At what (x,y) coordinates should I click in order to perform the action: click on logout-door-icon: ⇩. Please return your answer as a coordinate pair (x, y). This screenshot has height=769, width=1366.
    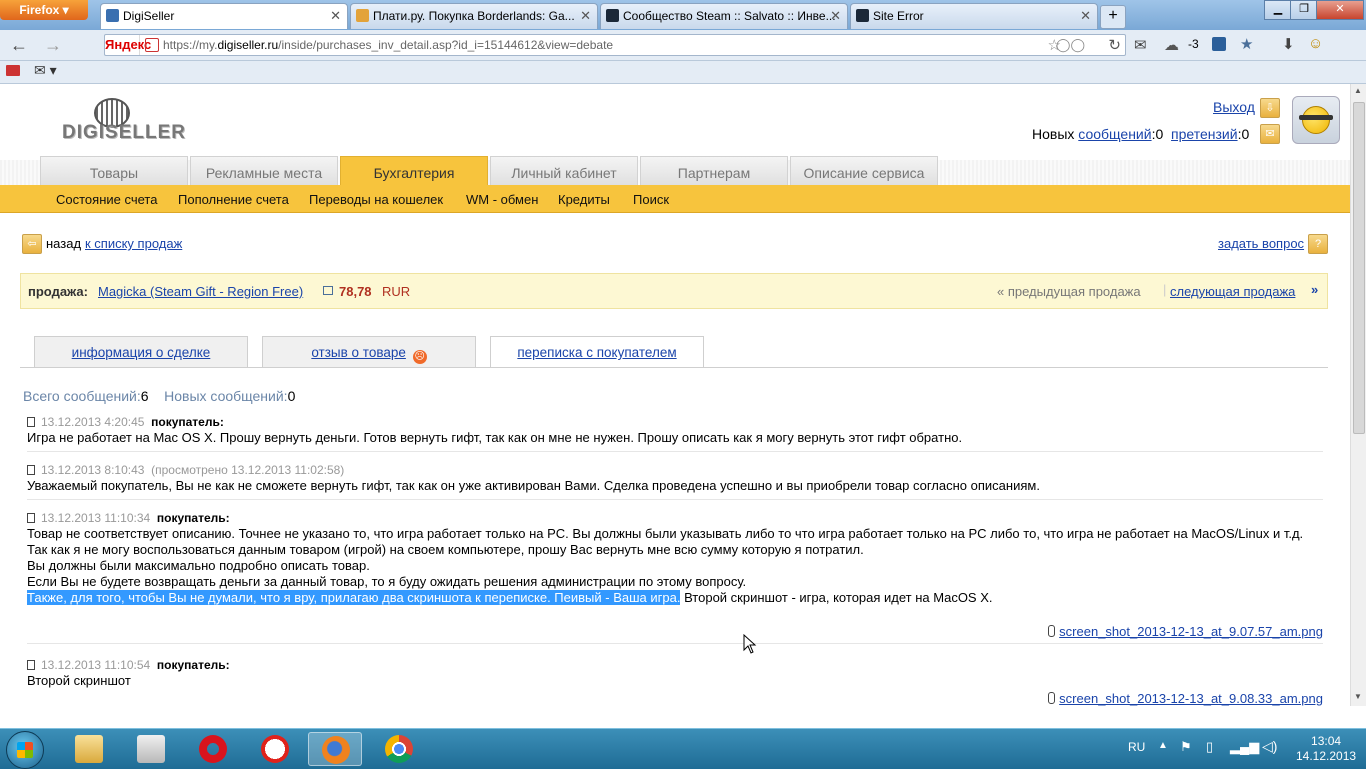
    Looking at the image, I should click on (1270, 108).